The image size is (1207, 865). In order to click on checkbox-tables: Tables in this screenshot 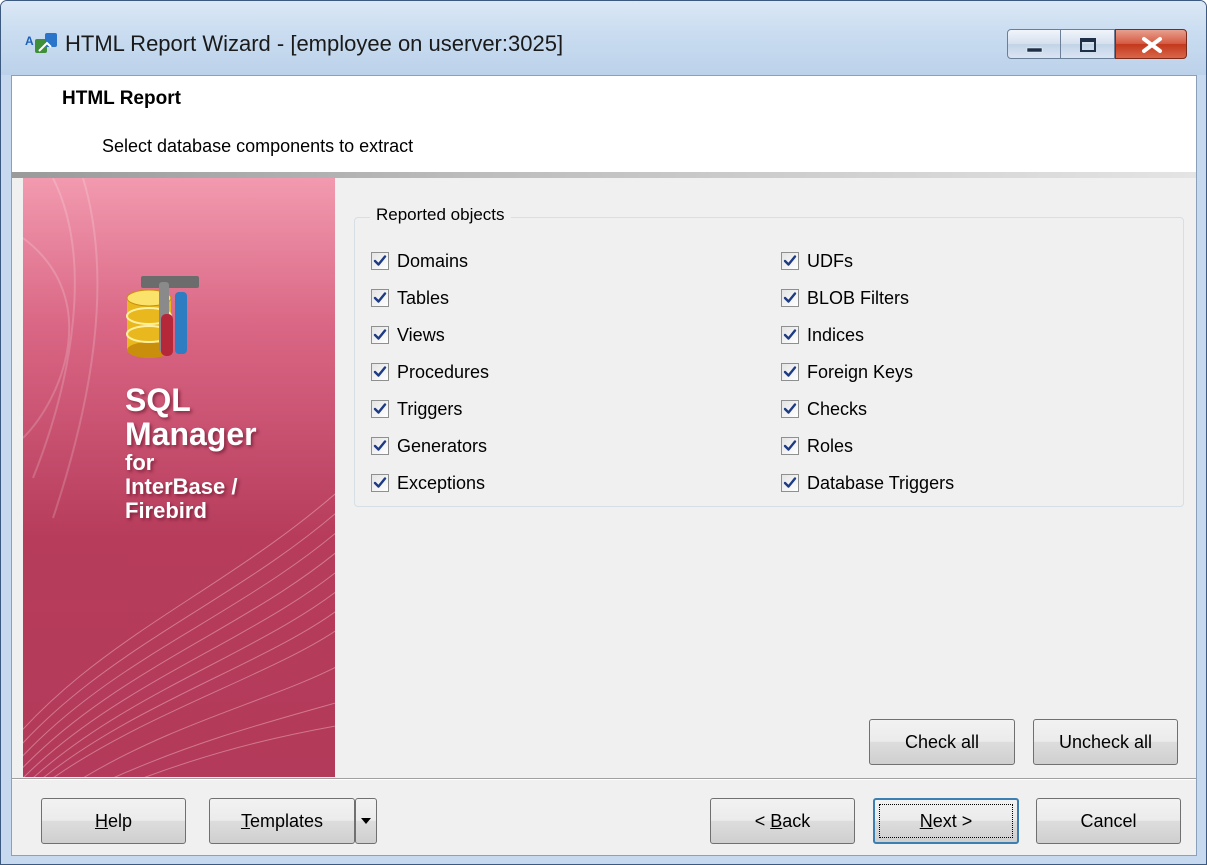, I will do `click(410, 298)`.